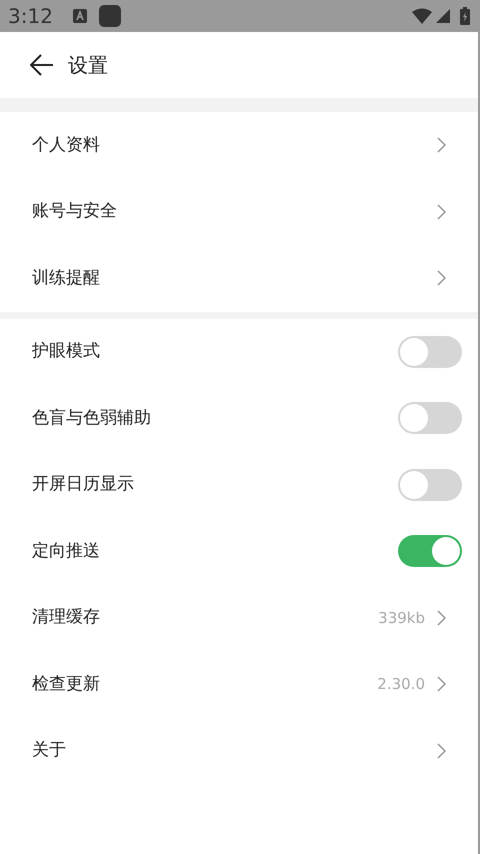  Describe the element at coordinates (79, 16) in the screenshot. I see `notification-icon` at that location.